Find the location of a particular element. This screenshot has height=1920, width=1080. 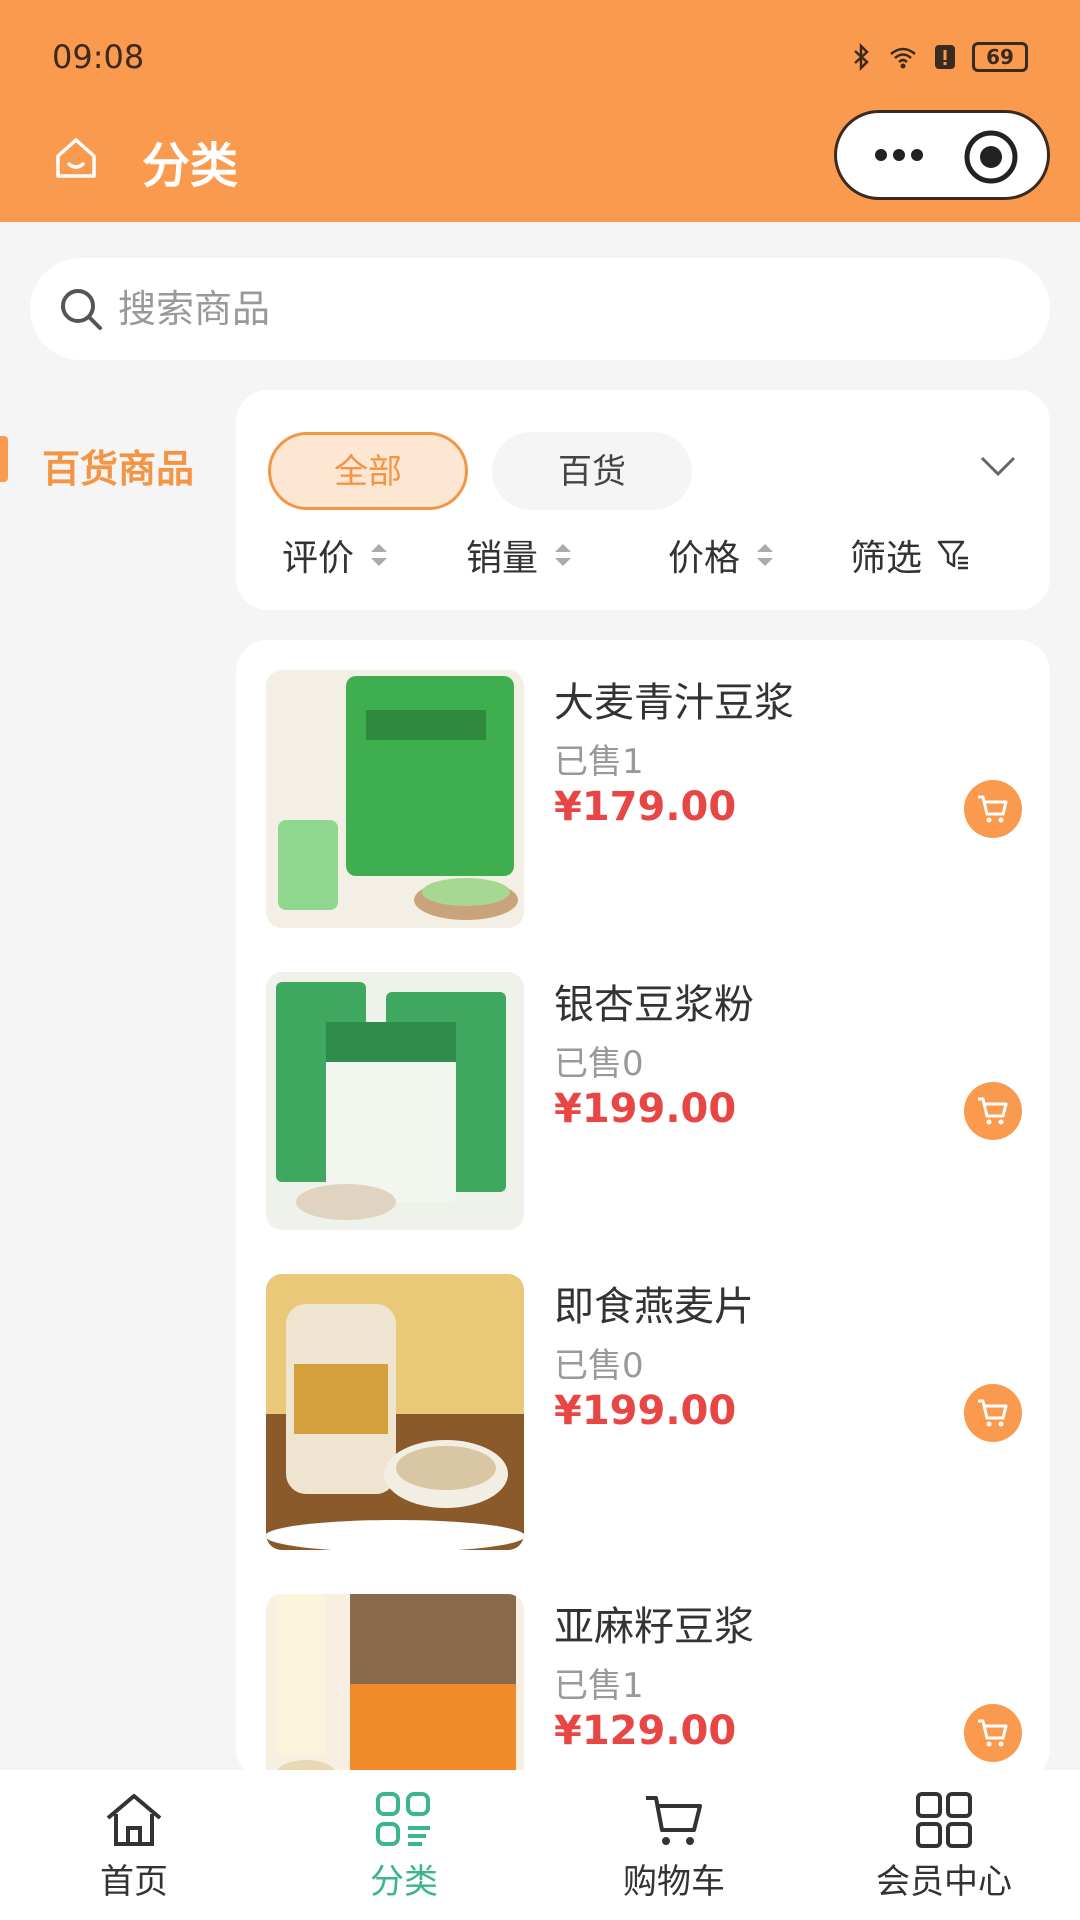

product-name: 亚麻籽豆浆 is located at coordinates (654, 1627).